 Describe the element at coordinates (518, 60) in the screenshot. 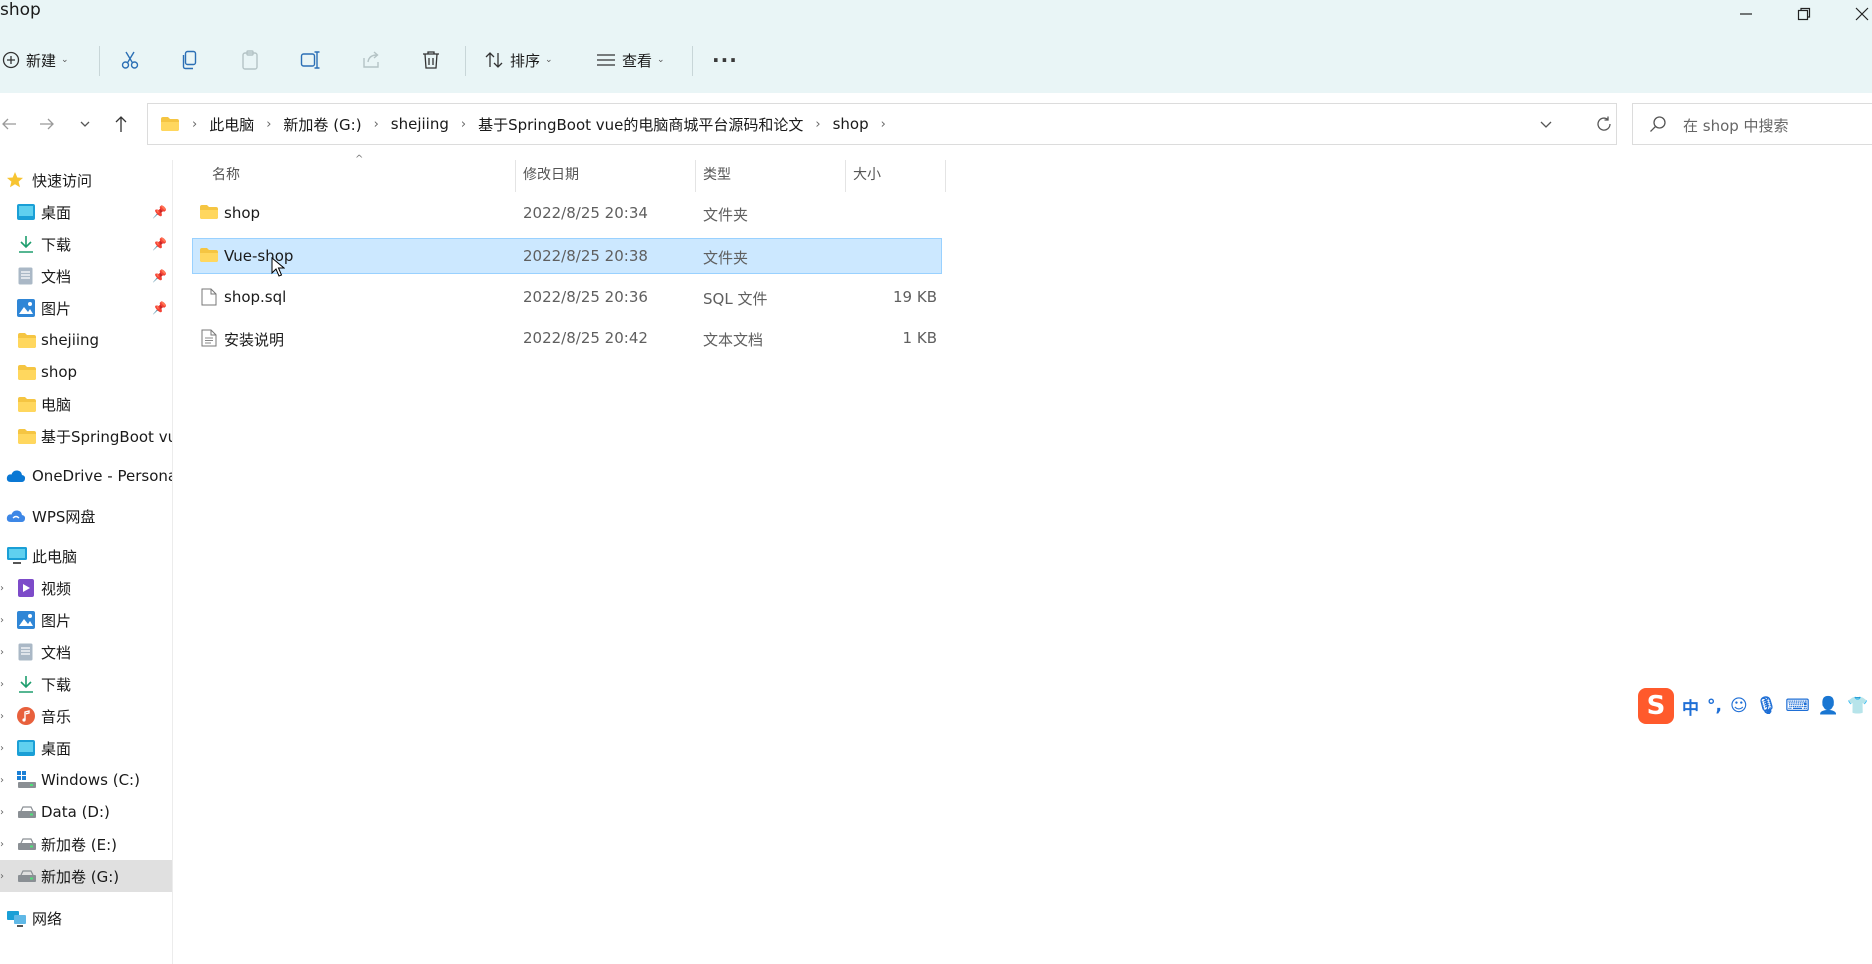

I see `sort-button: 排序 ⌄` at that location.